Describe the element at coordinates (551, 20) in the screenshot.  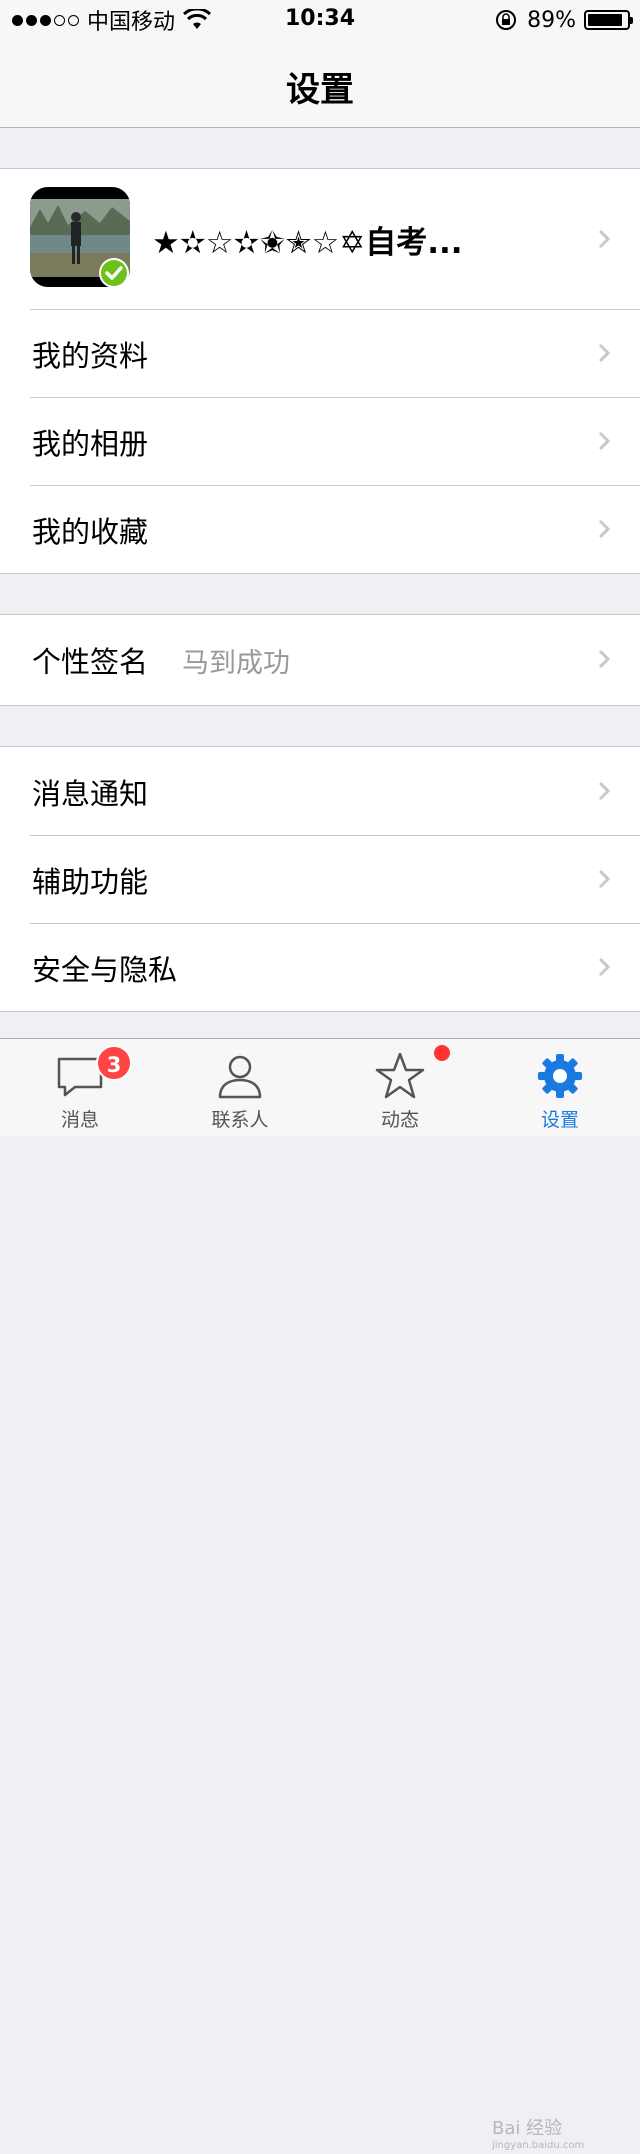
I see `battery-percent: 89%` at that location.